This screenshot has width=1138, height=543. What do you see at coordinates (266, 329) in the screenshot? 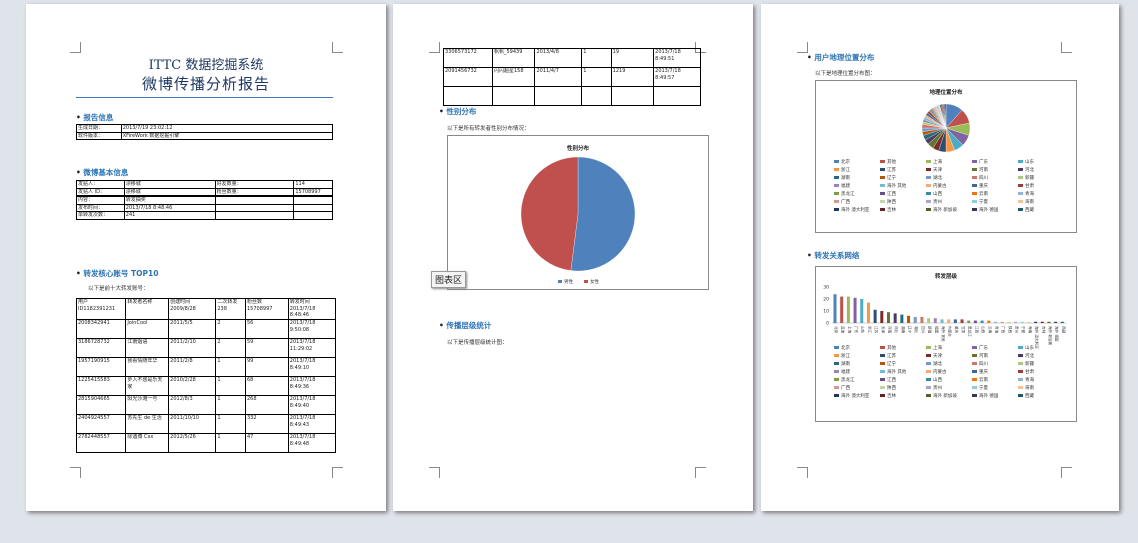
I see `table-cell: 56` at bounding box center [266, 329].